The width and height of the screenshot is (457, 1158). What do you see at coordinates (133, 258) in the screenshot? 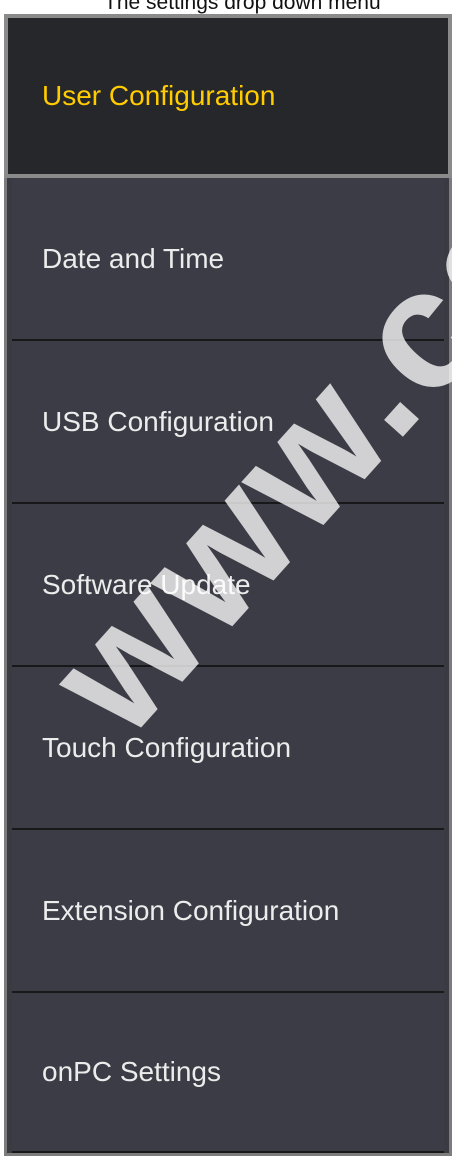
I see `menu-item-label: Date and Time` at bounding box center [133, 258].